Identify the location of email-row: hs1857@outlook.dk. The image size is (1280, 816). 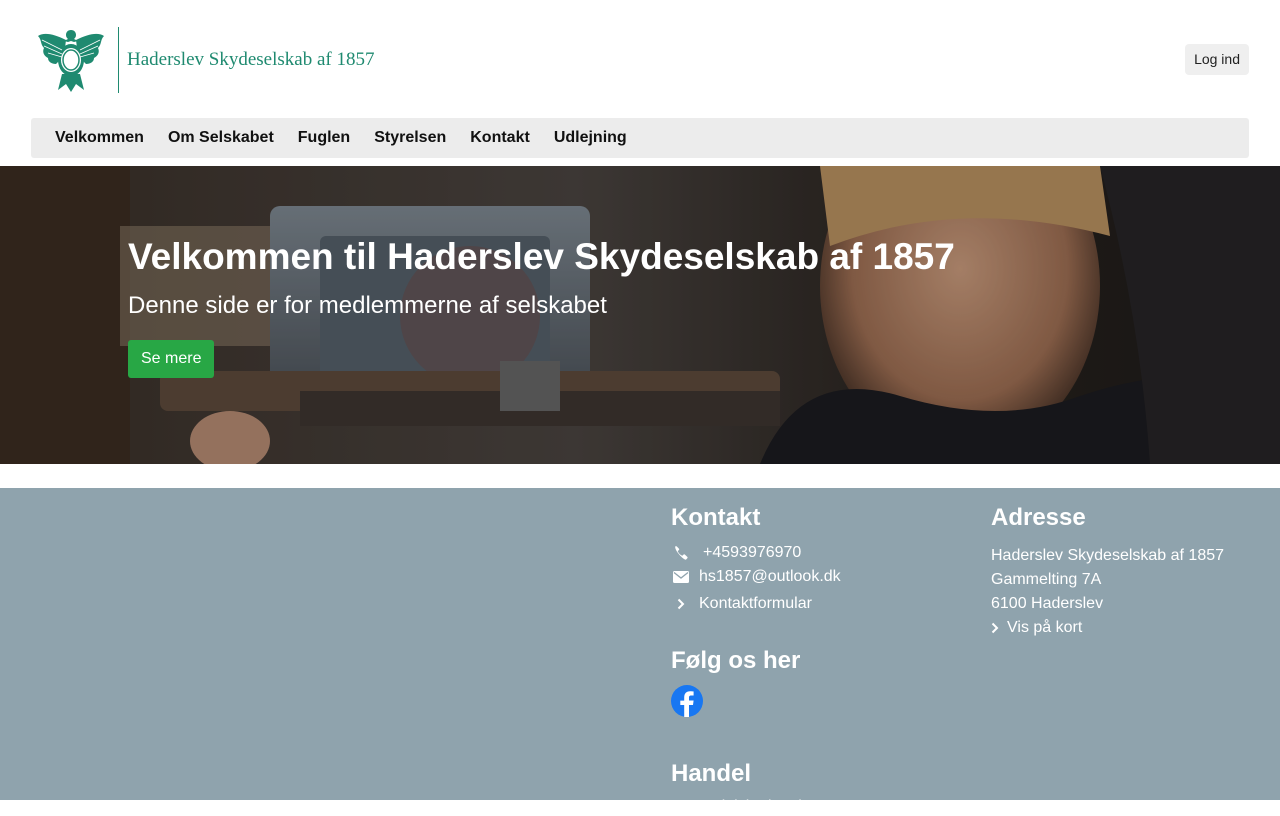
(821, 577).